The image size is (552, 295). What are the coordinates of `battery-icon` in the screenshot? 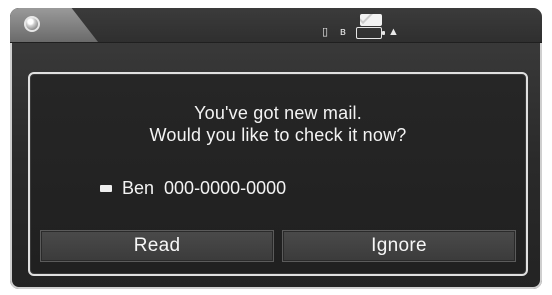 It's located at (370, 33).